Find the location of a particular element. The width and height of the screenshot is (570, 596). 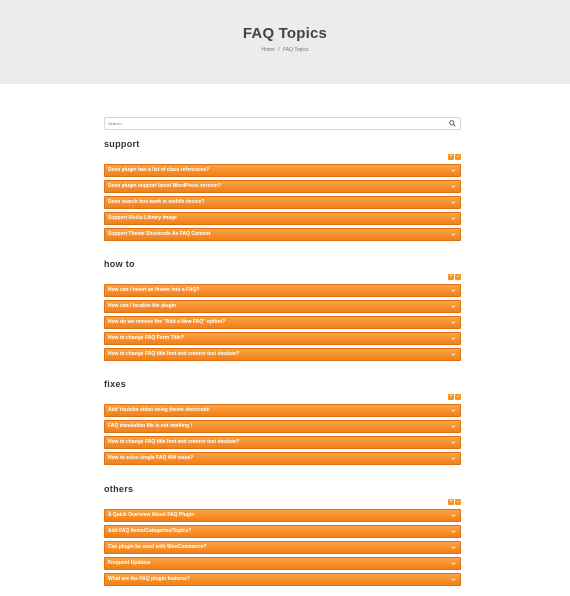

faq-question: Support Media Library Image is located at coordinates (142, 218).